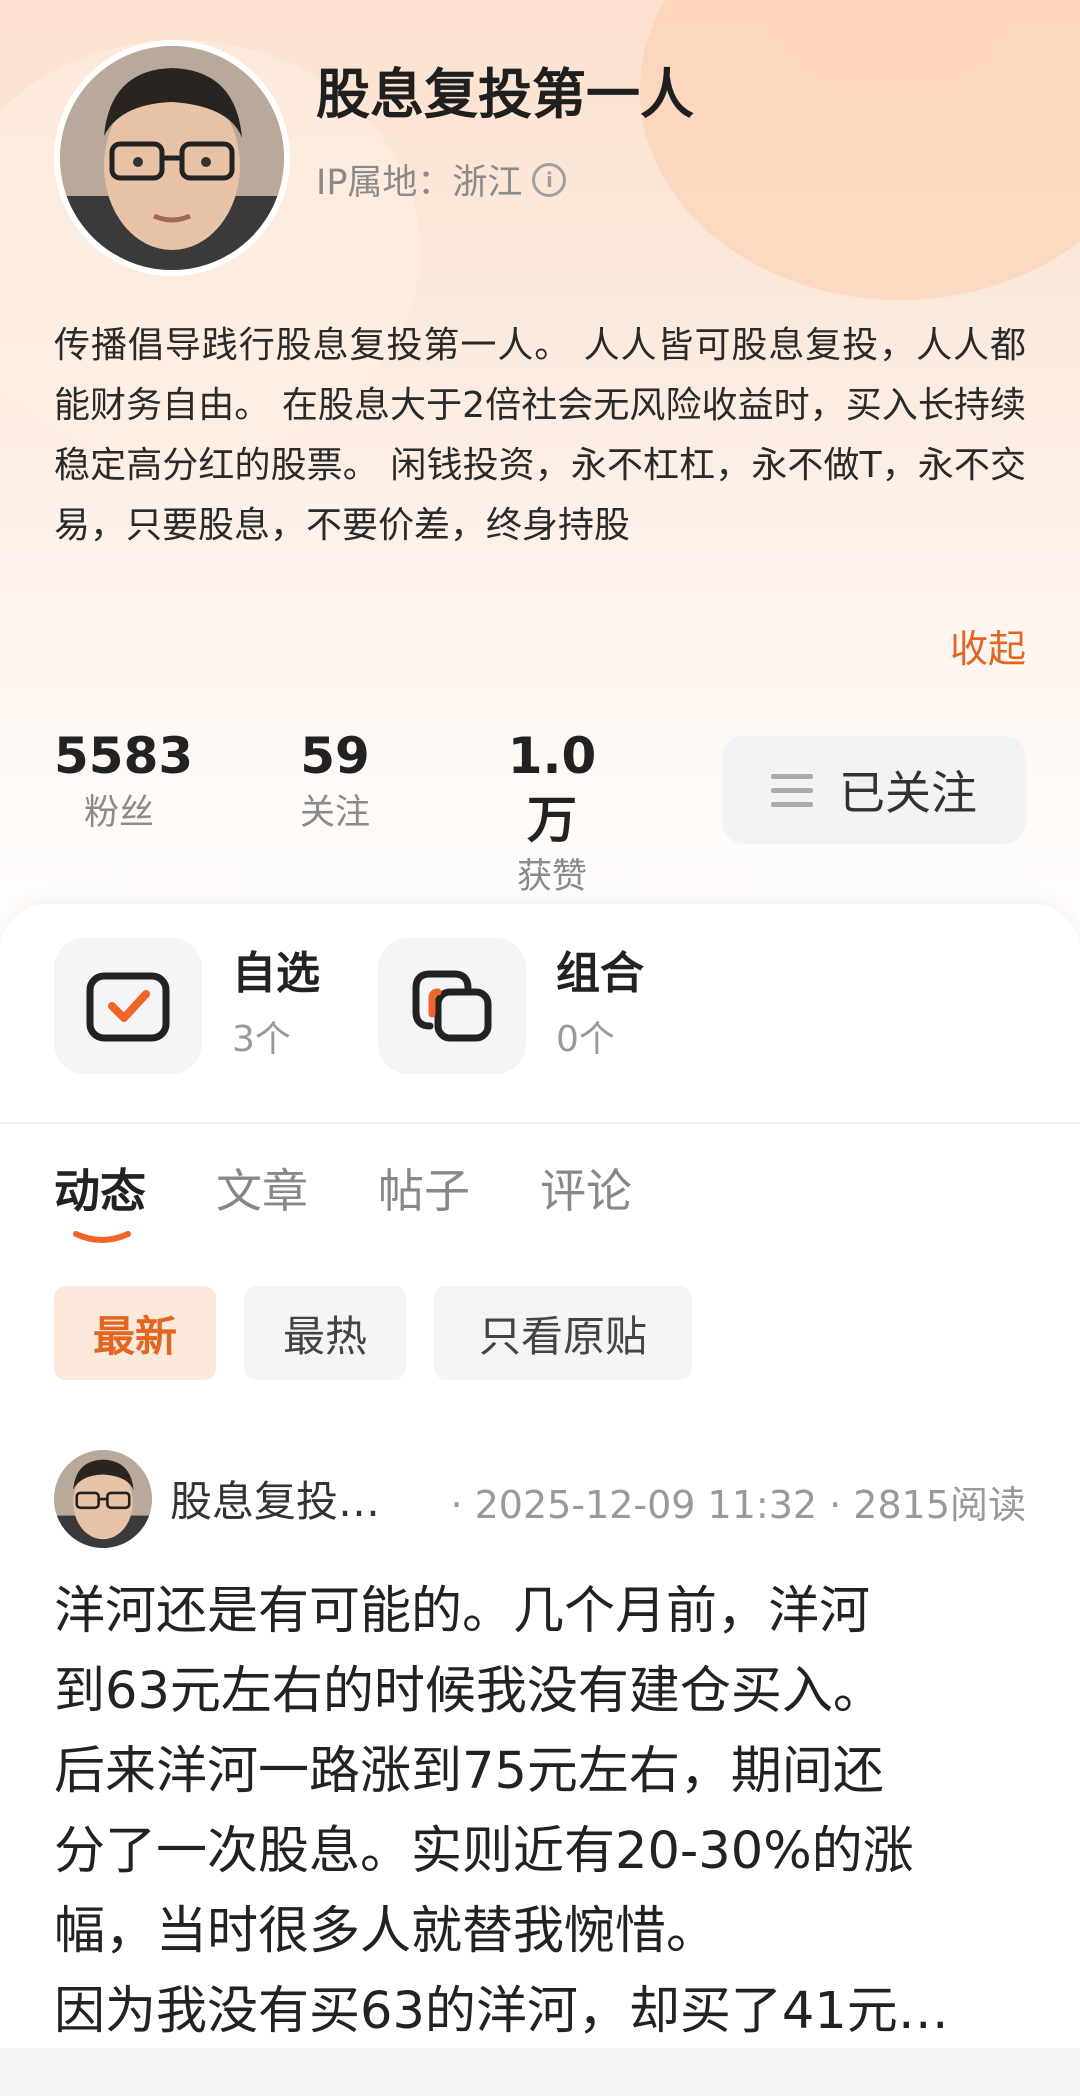 The width and height of the screenshot is (1080, 2096). I want to click on system-nav-bar, so click(540, 2072).